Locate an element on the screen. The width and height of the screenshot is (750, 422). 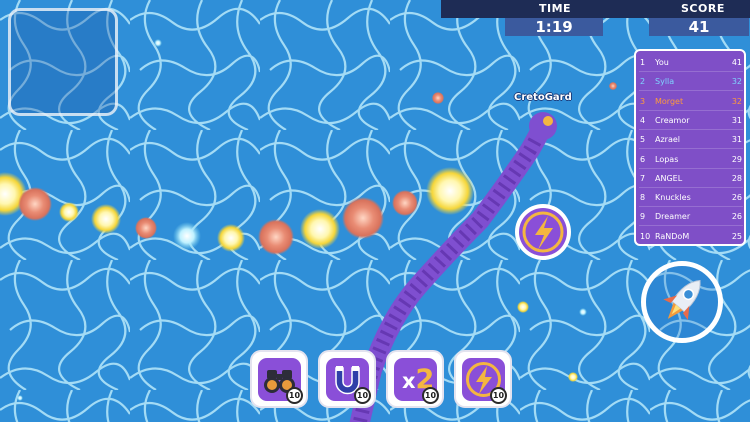
leaderboard-row: 5 Azrael 31 is located at coordinates (690, 140).